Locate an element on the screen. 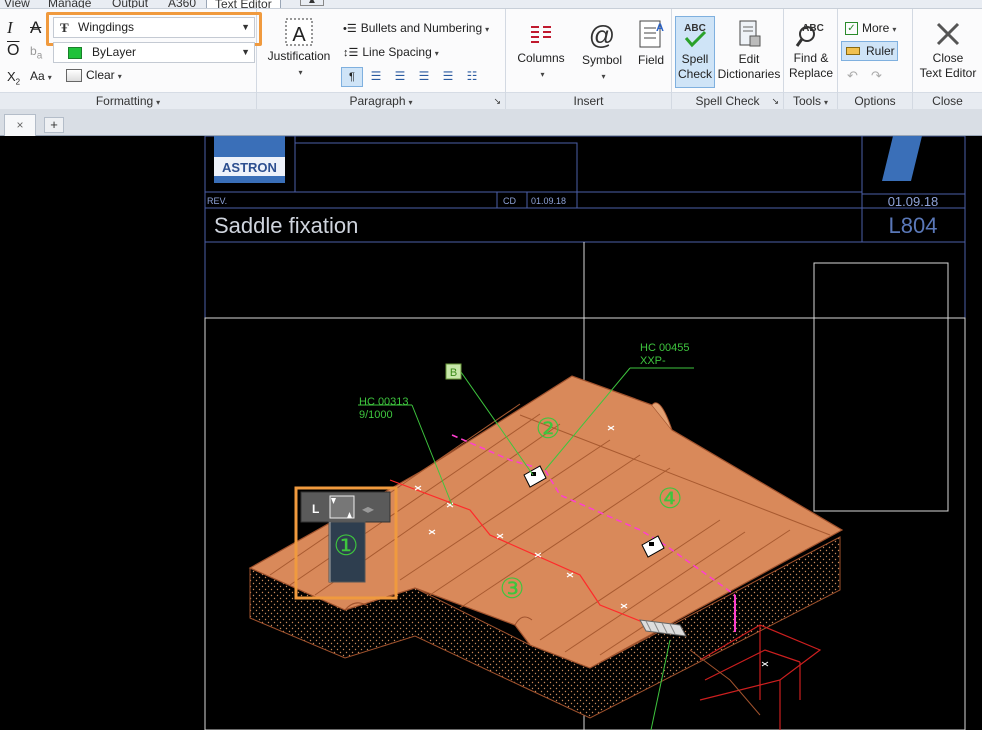  date-right: 01.09.18 is located at coordinates (913, 201).